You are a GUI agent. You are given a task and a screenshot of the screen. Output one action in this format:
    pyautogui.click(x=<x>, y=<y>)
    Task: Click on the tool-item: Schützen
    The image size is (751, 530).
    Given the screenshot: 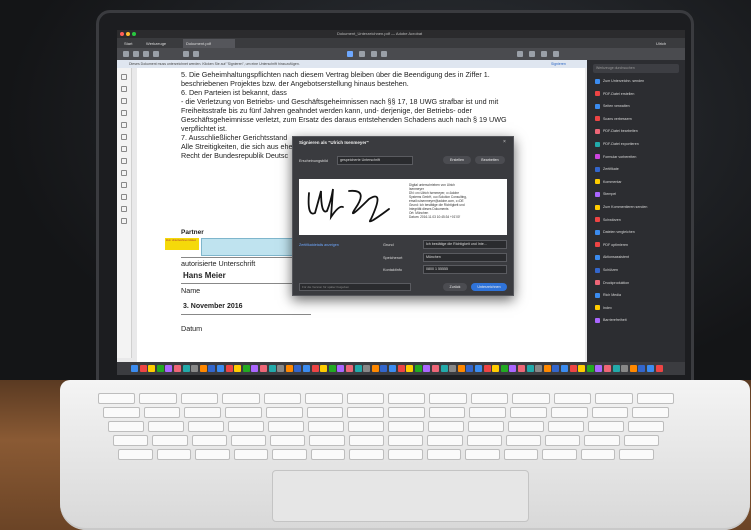 What is the action you would take?
    pyautogui.click(x=606, y=270)
    